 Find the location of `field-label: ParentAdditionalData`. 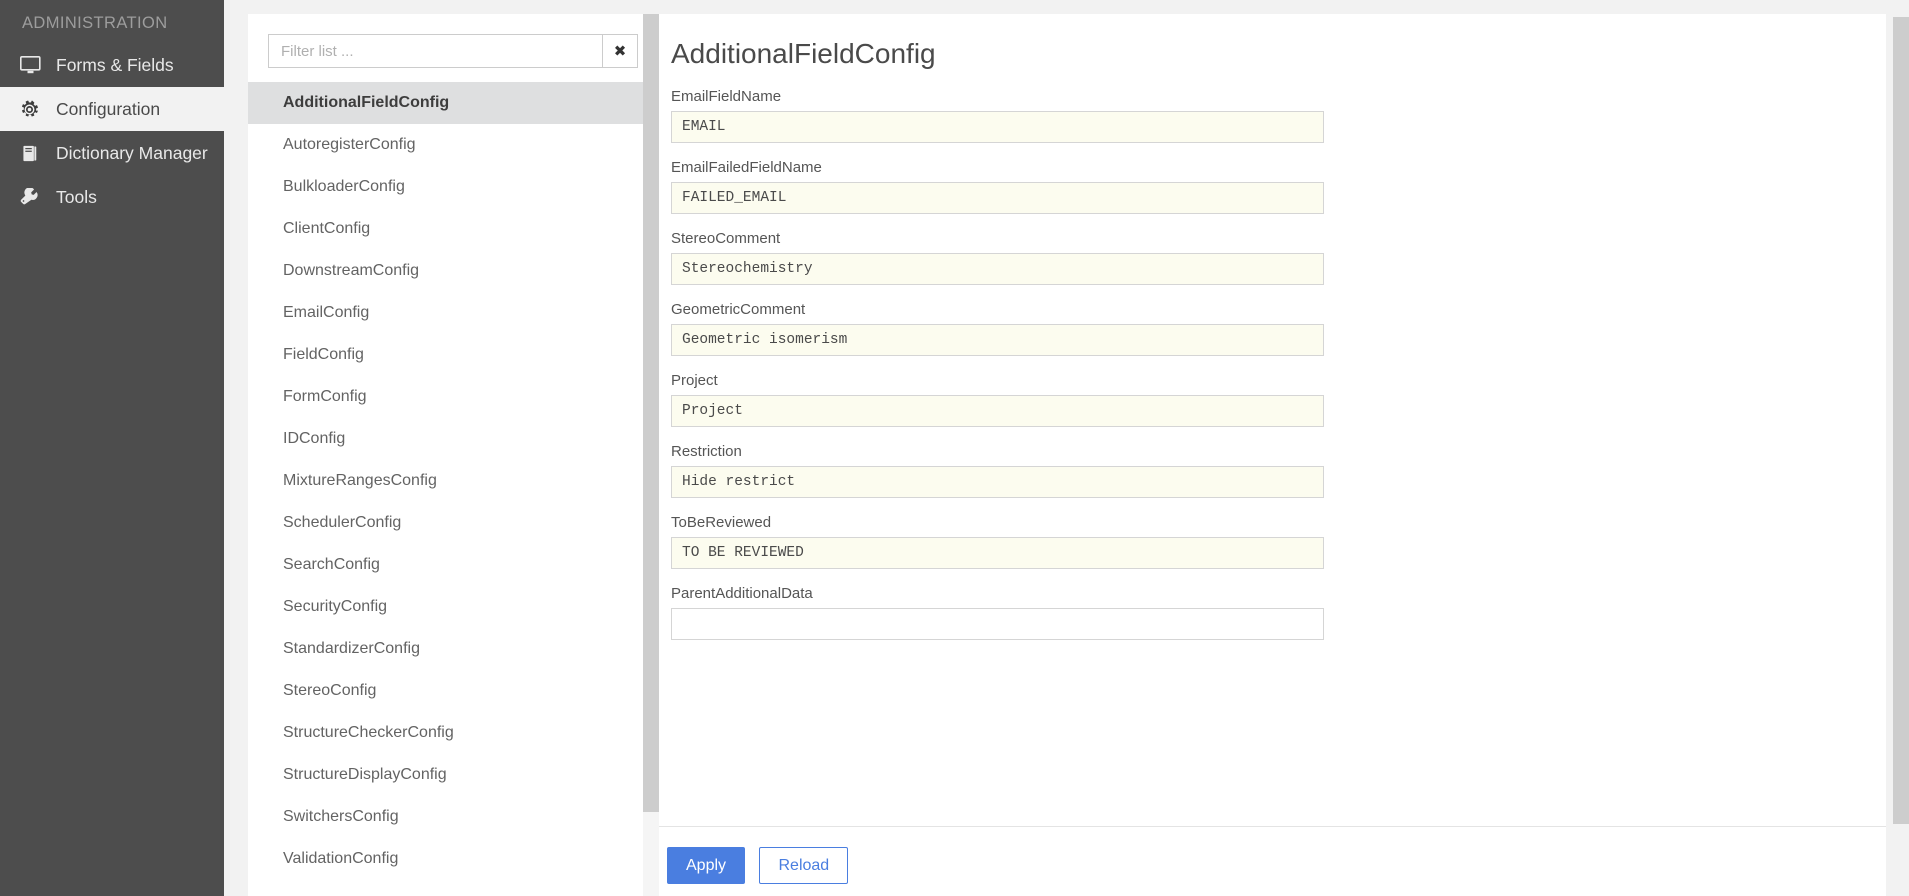

field-label: ParentAdditionalData is located at coordinates (742, 593).